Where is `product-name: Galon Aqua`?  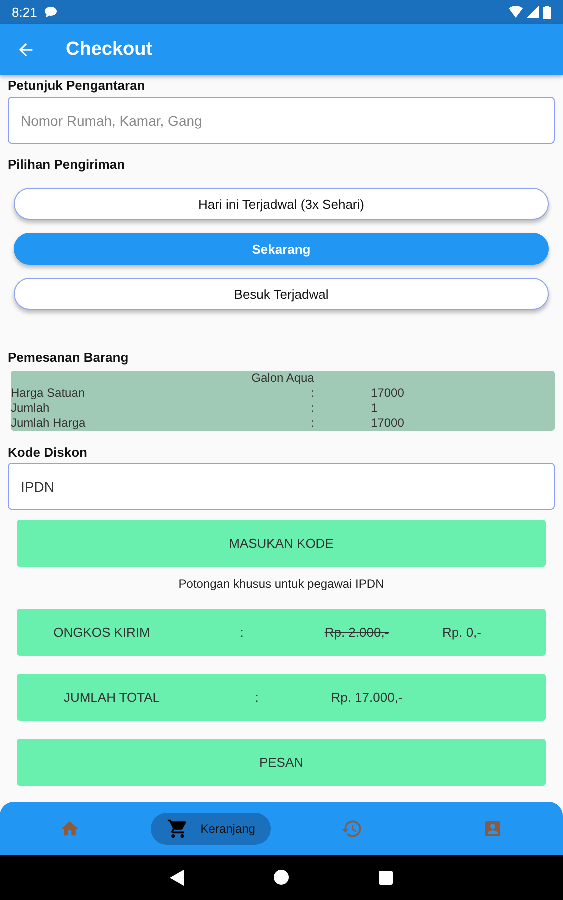 product-name: Galon Aqua is located at coordinates (283, 378).